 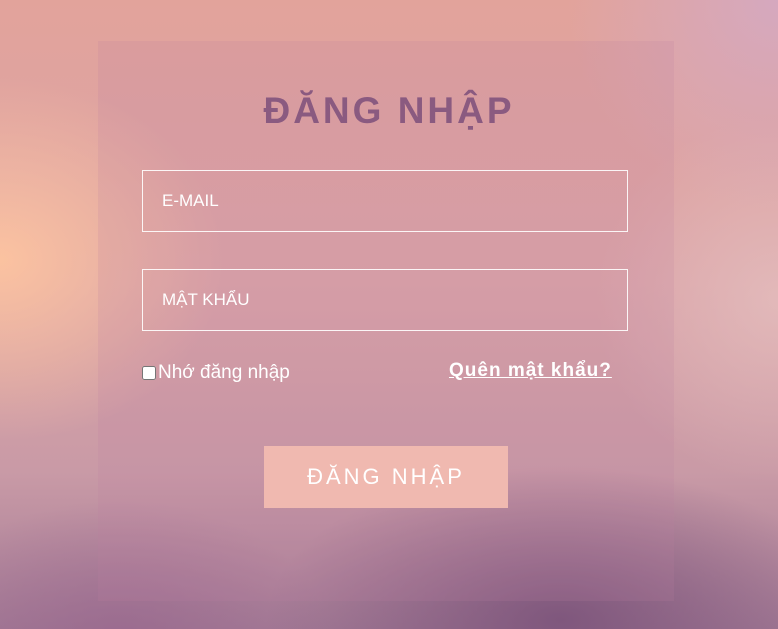 I want to click on password-field, so click(x=385, y=300).